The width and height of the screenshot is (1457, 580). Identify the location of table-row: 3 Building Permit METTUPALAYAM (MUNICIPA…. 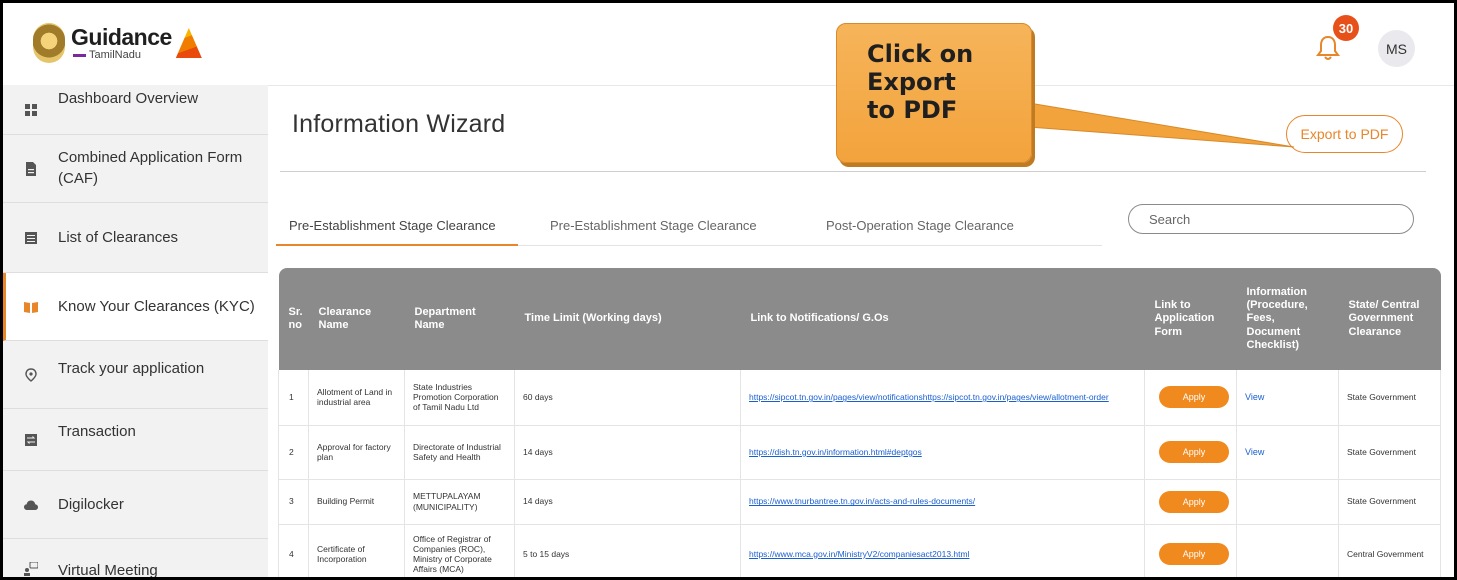
(859, 502).